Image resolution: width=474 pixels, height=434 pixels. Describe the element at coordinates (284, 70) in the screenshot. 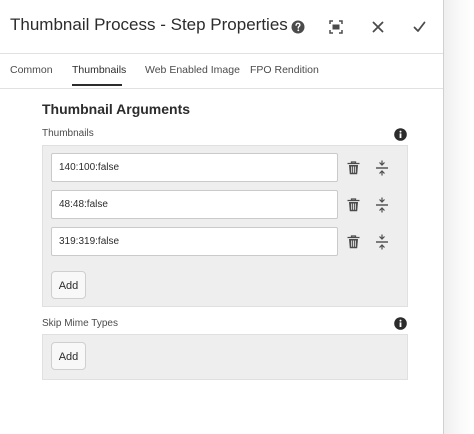

I see `tab-fpo-rendition: FPO Rendition` at that location.